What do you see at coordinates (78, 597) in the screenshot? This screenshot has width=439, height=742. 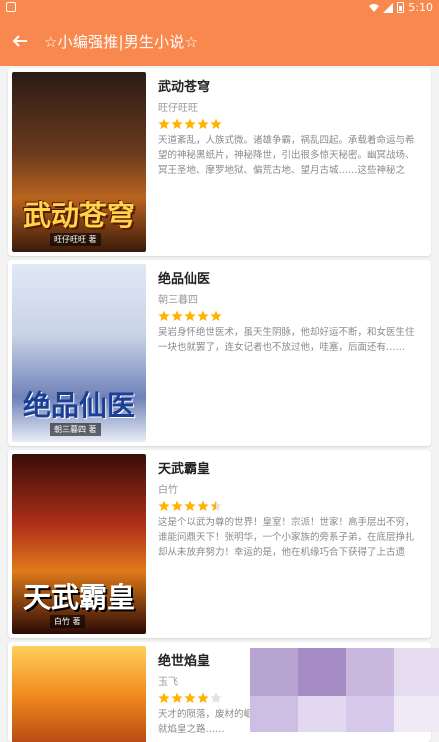 I see `cover-title: 天武霸皇` at bounding box center [78, 597].